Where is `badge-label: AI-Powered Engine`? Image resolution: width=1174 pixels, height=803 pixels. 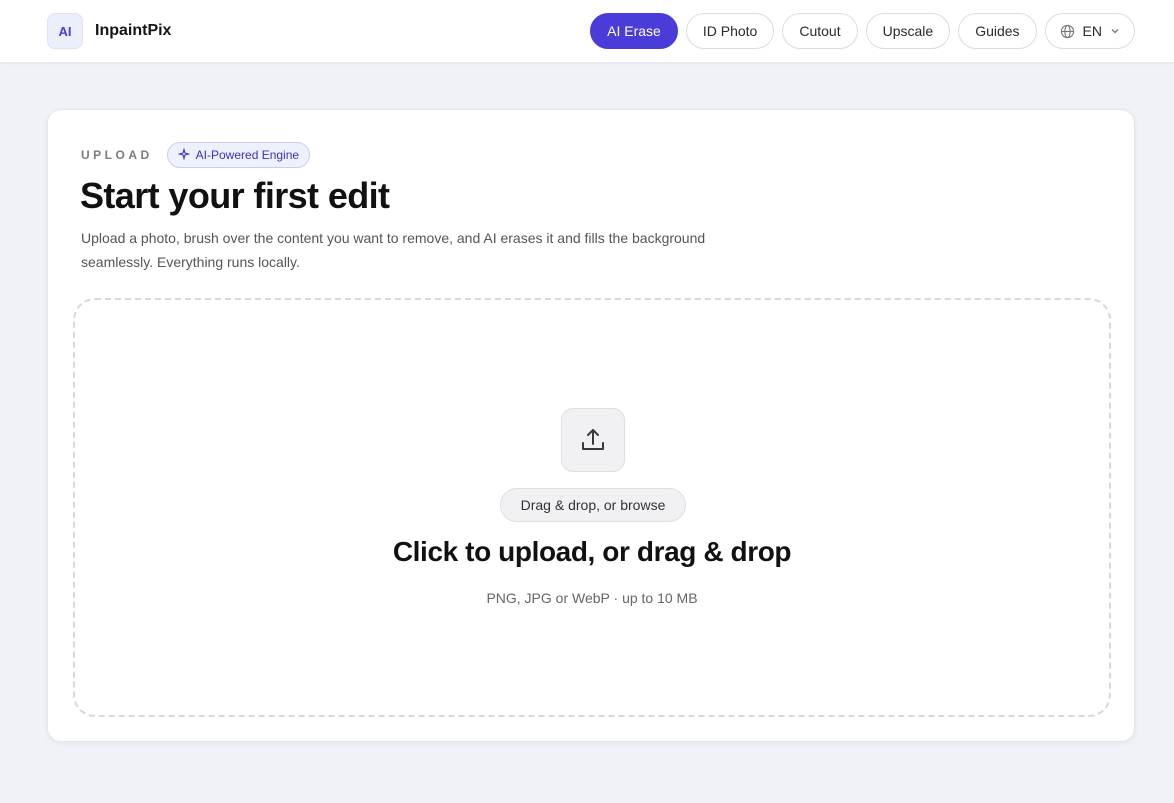 badge-label: AI-Powered Engine is located at coordinates (247, 155).